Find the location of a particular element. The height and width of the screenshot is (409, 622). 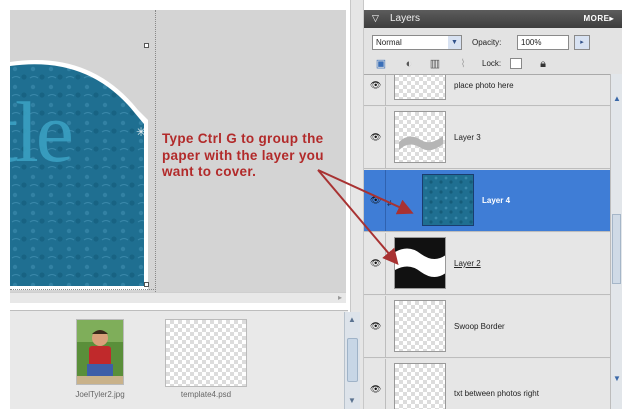

layer-name: Layer 2 is located at coordinates (467, 263).